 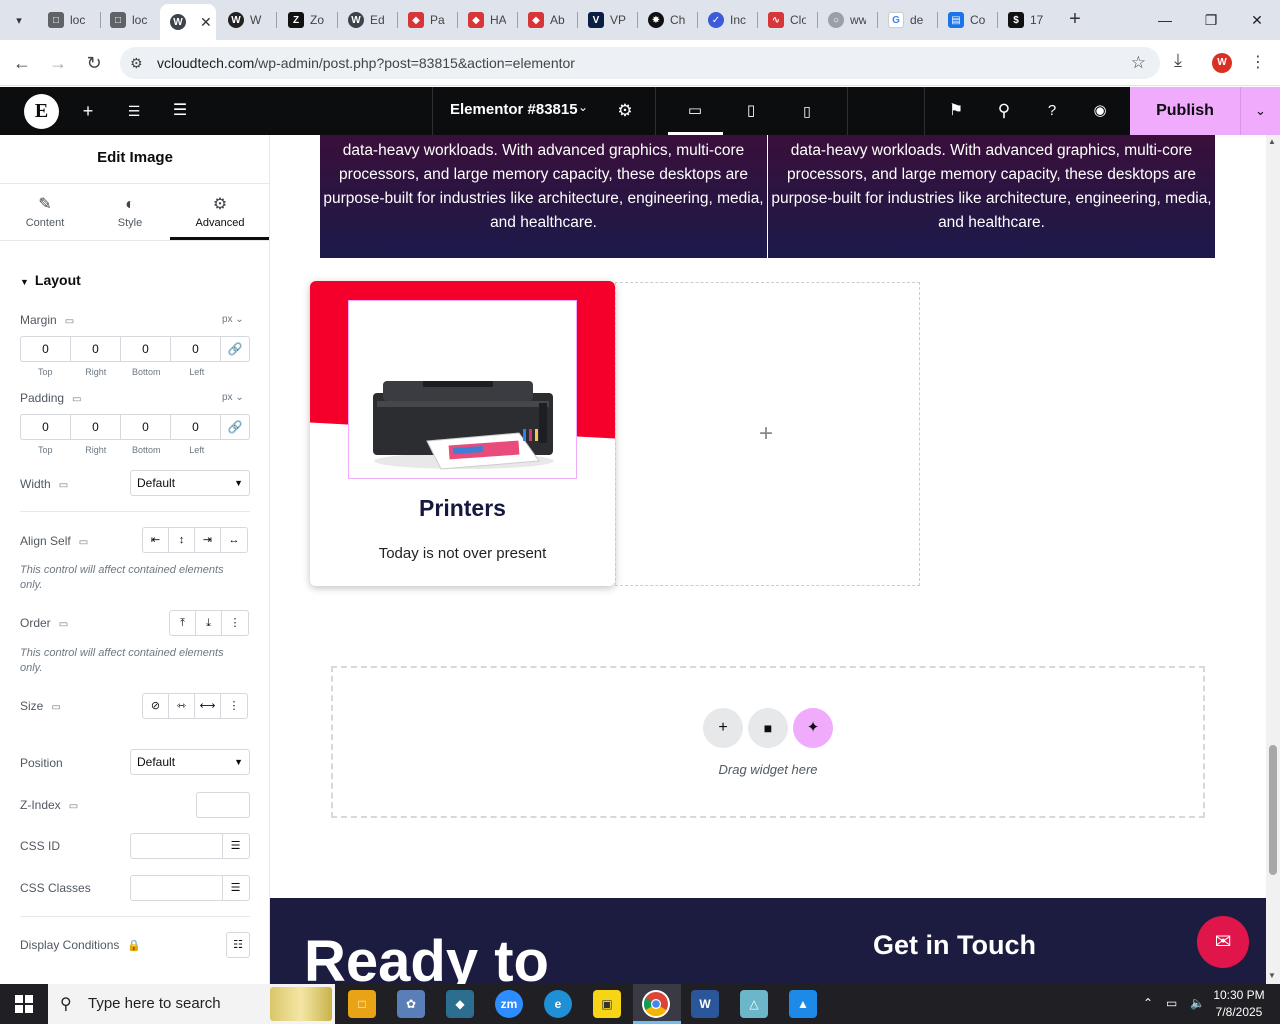 I want to click on volume-icon: 🔈, so click(x=1197, y=1003).